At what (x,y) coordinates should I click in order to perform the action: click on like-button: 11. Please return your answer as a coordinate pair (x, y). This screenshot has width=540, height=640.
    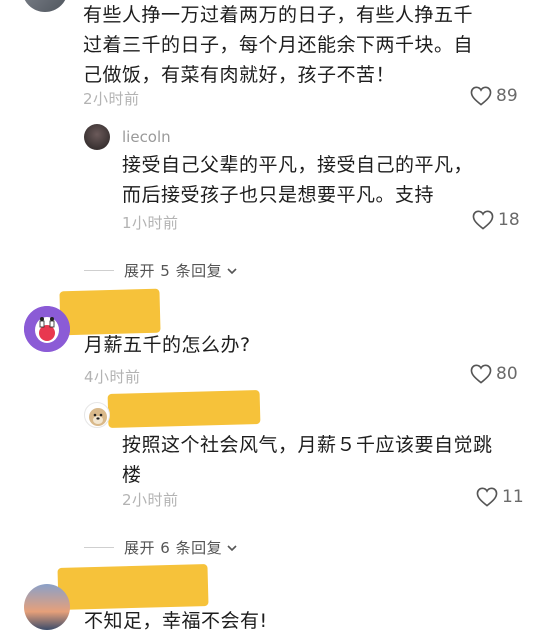
    Looking at the image, I should click on (500, 497).